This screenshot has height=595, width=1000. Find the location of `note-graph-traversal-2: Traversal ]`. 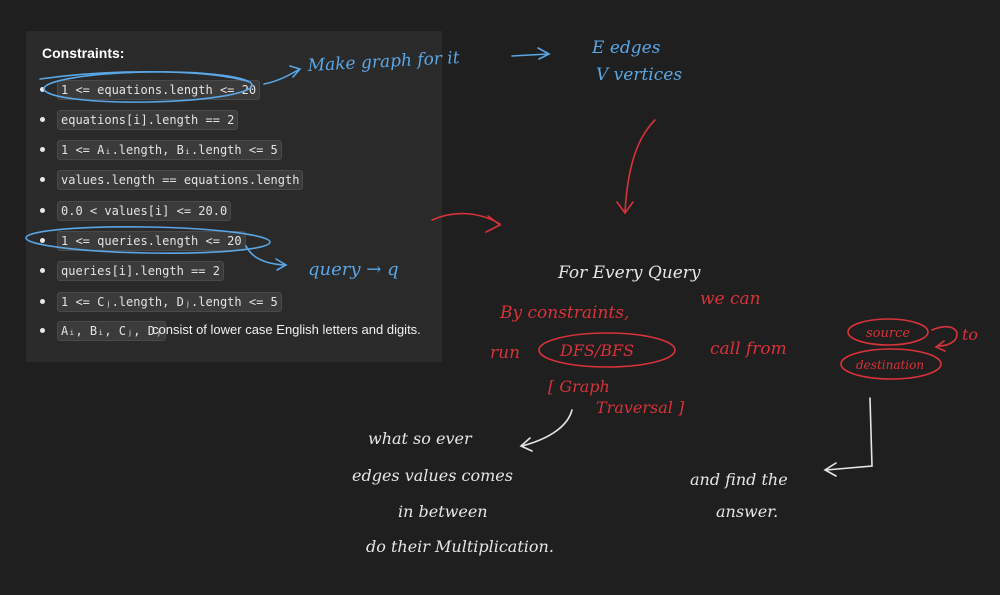

note-graph-traversal-2: Traversal ] is located at coordinates (640, 407).